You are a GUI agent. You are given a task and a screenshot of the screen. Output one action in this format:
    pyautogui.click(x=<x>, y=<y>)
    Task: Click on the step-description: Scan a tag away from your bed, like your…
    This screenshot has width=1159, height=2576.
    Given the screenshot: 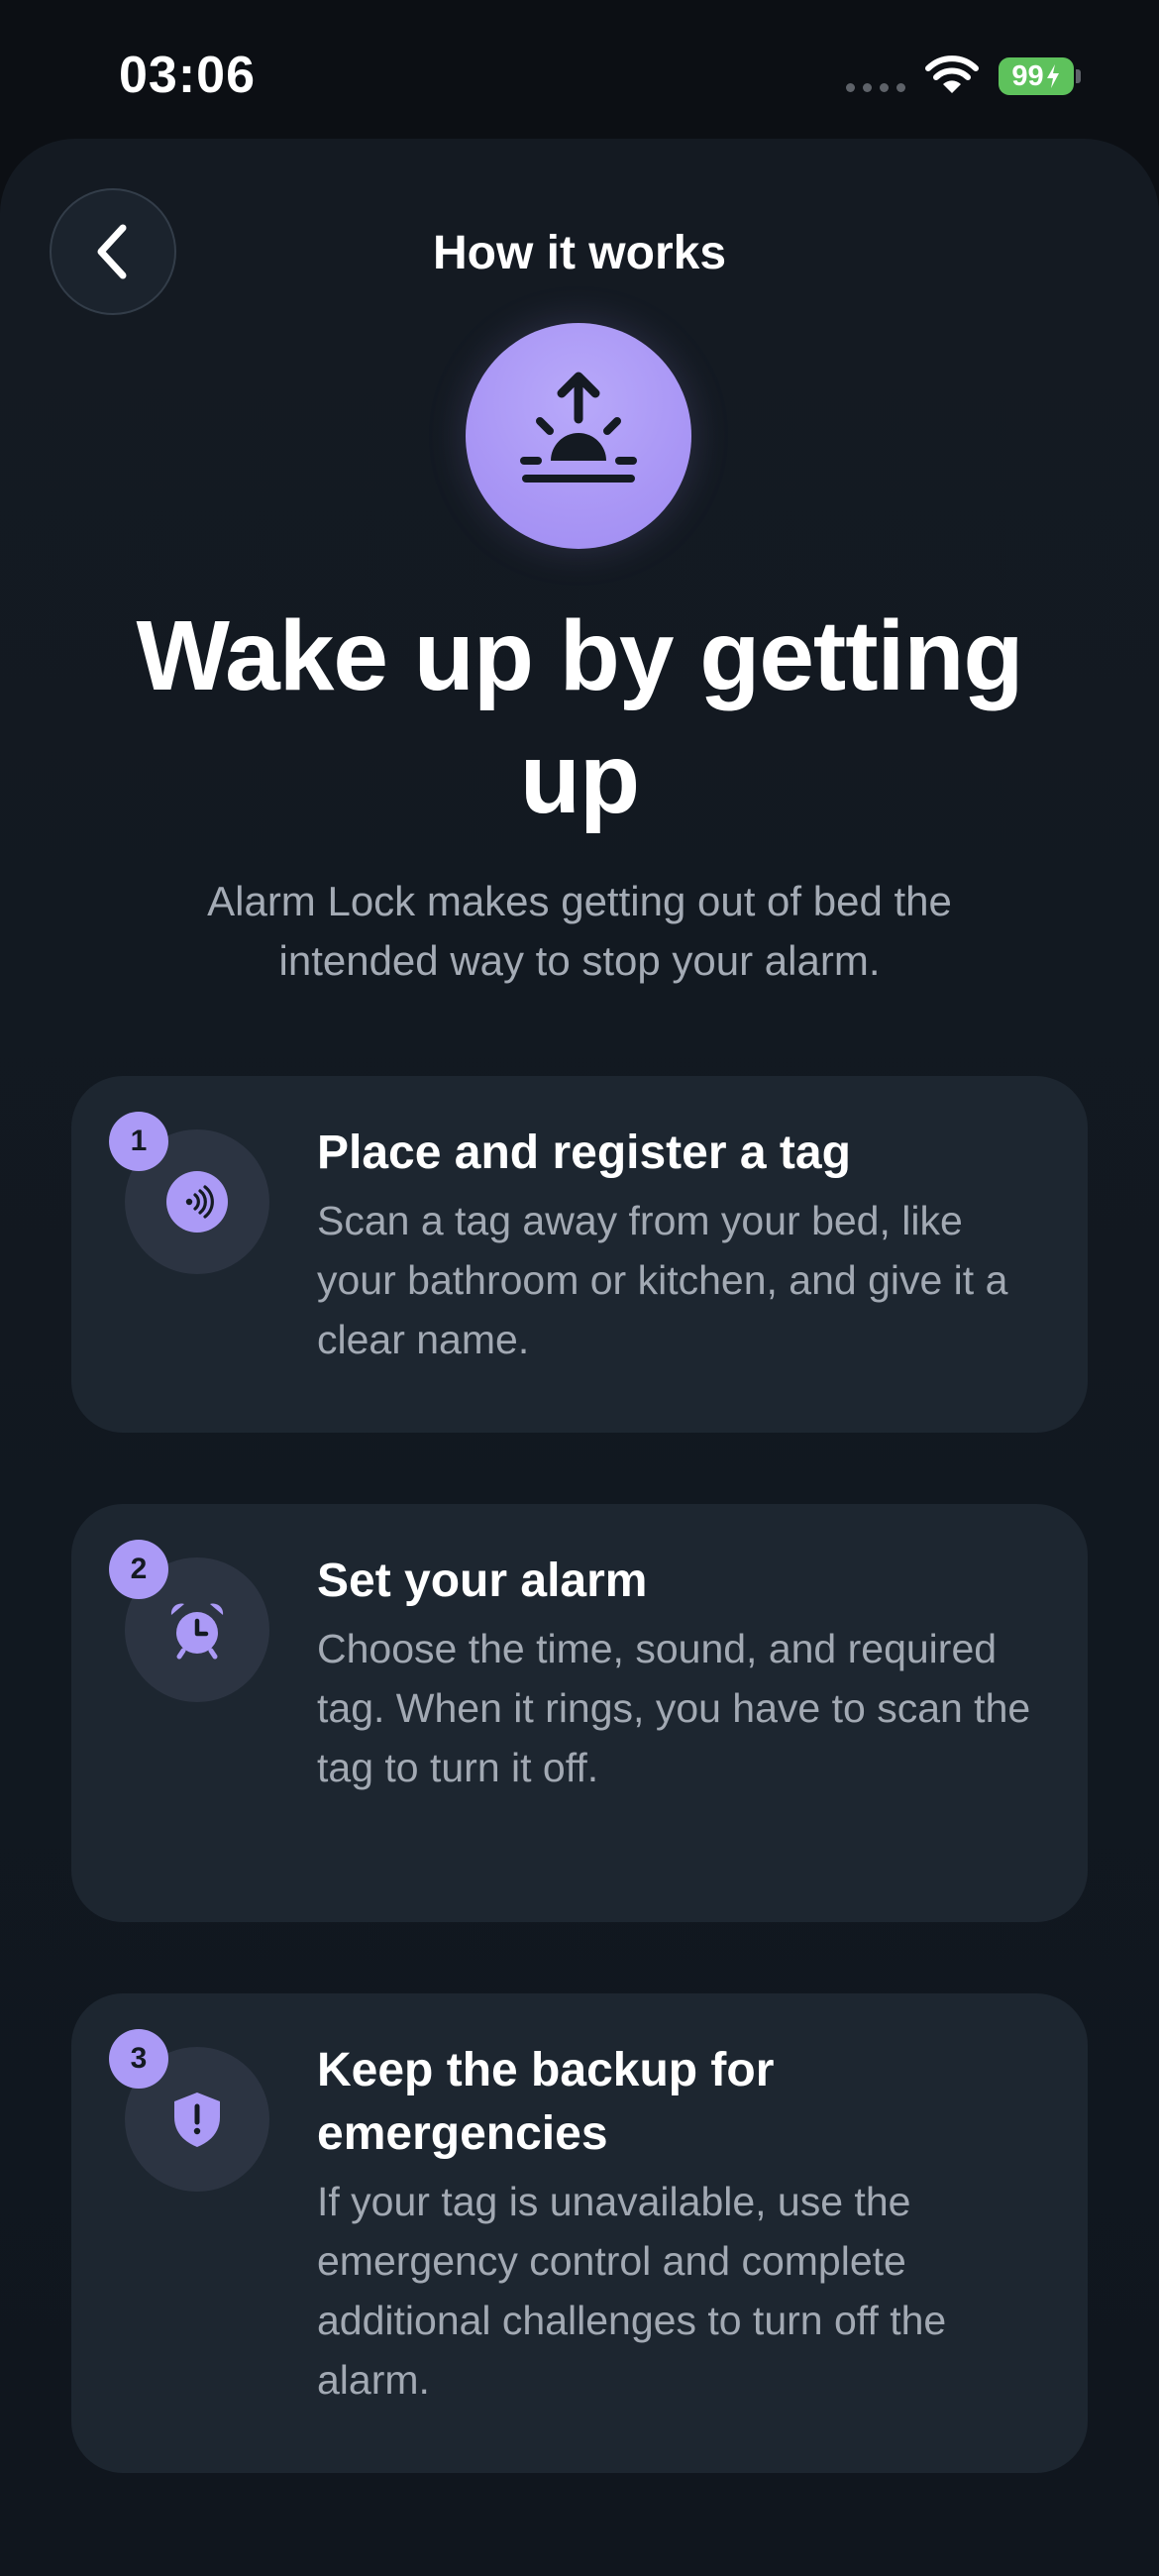 What is the action you would take?
    pyautogui.click(x=662, y=1280)
    